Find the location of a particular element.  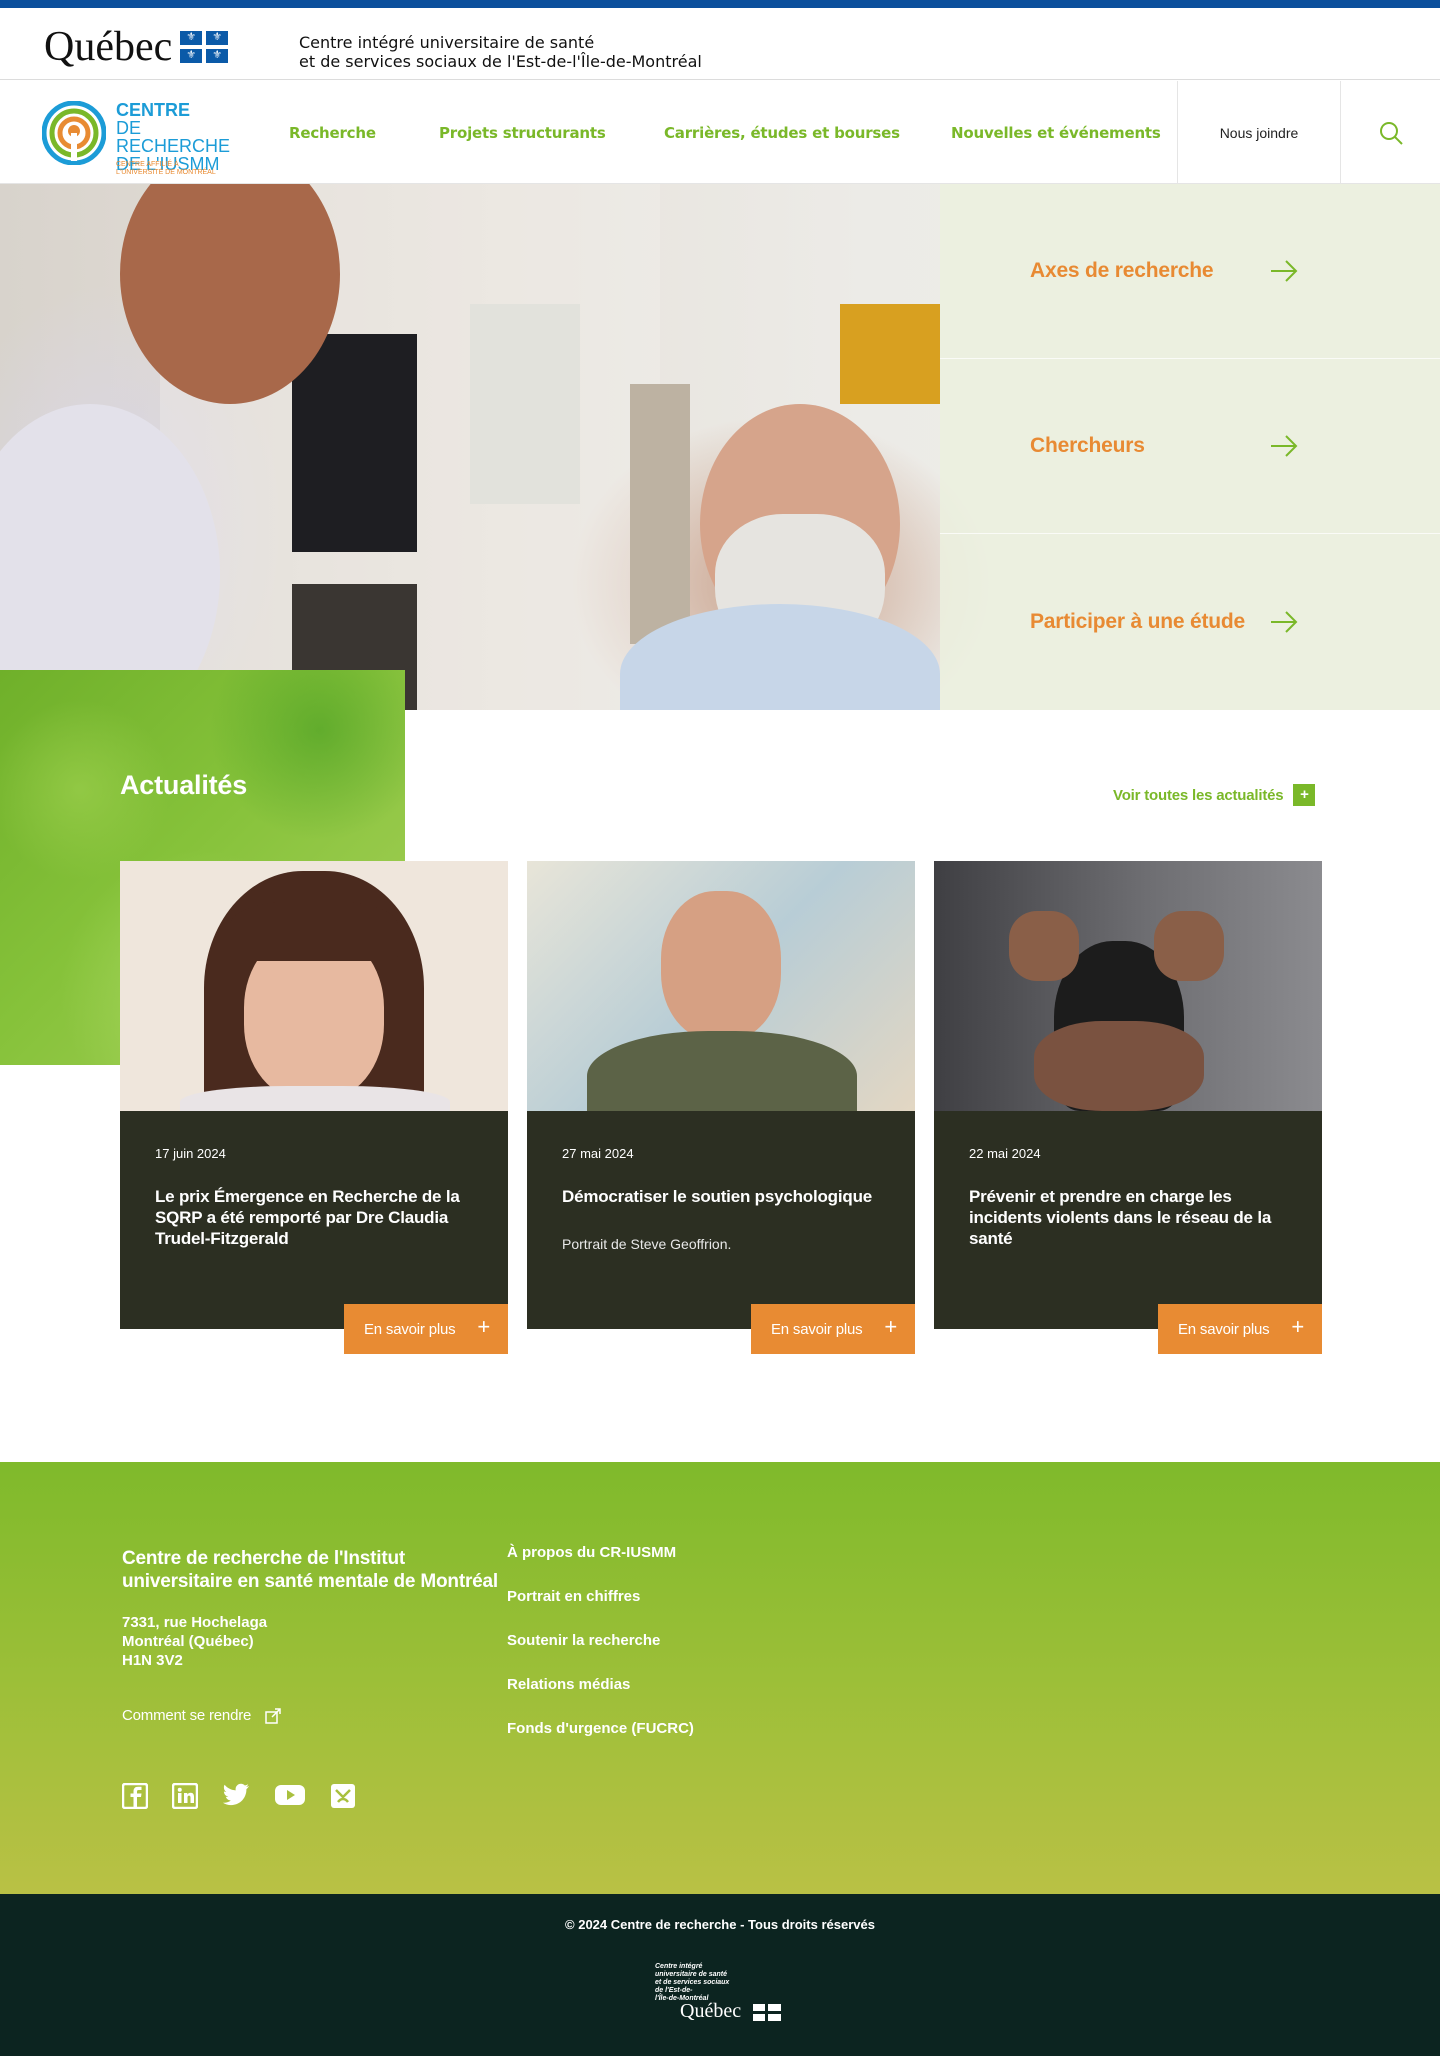

hero-link-chercheurs: Chercheurs is located at coordinates (1190, 446).